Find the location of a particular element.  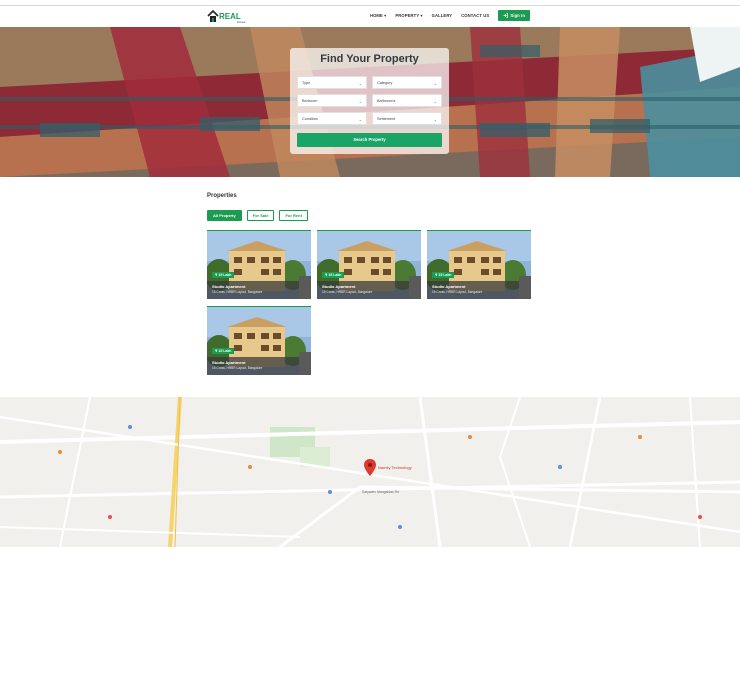

svg-text: Estate is located at coordinates (241, 22).